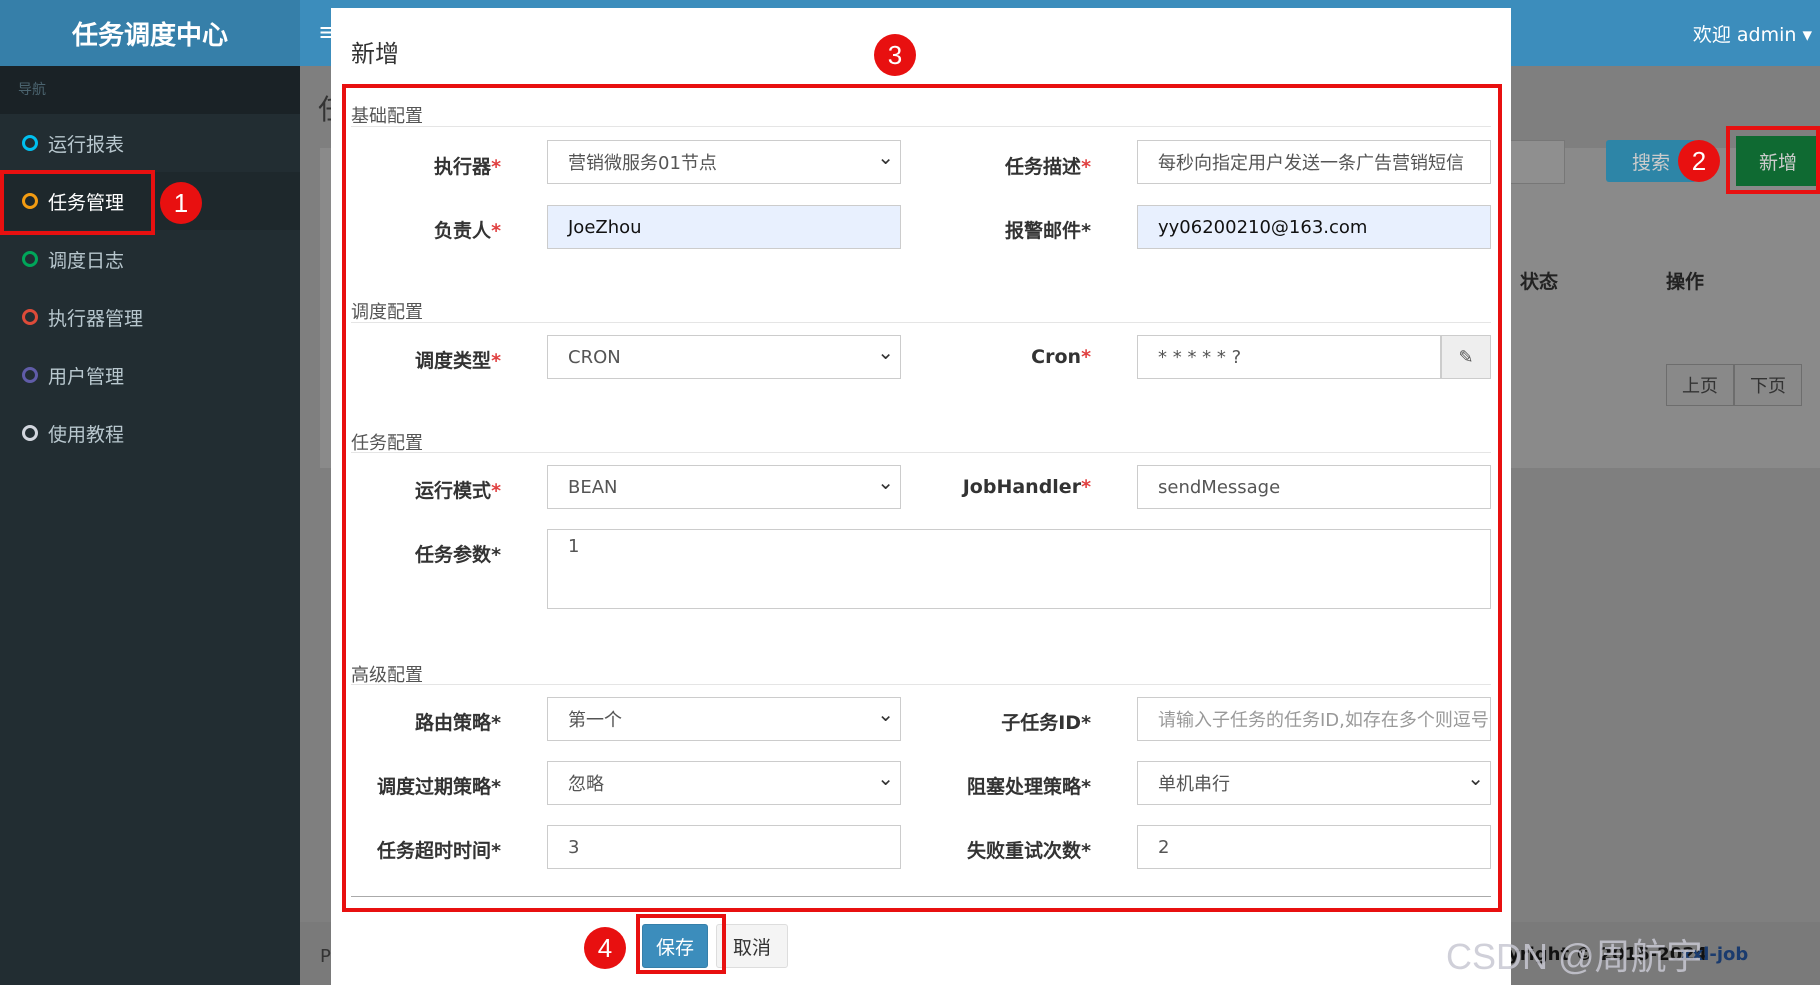 This screenshot has width=1820, height=985. I want to click on modal-title: 新增, so click(375, 54).